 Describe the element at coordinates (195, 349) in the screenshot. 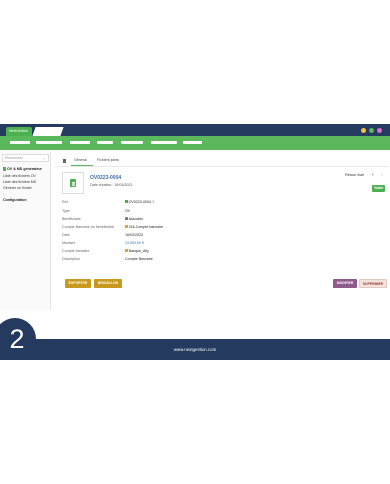

I see `footer-website: www.nextgestion.com` at that location.